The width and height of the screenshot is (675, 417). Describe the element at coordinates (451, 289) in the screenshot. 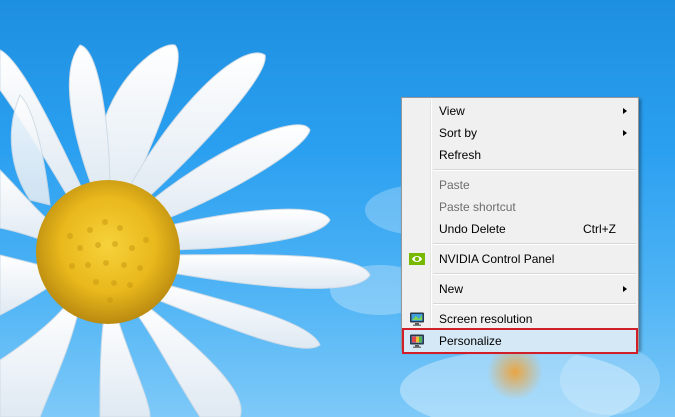

I see `menu-item-label: New` at that location.